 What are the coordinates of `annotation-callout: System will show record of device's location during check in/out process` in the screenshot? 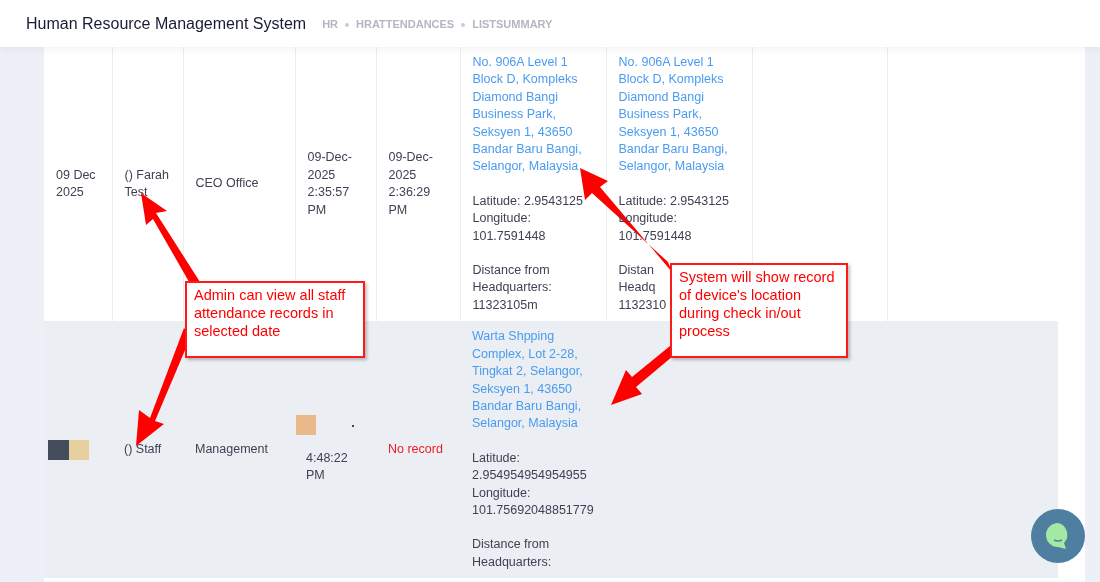 It's located at (759, 310).